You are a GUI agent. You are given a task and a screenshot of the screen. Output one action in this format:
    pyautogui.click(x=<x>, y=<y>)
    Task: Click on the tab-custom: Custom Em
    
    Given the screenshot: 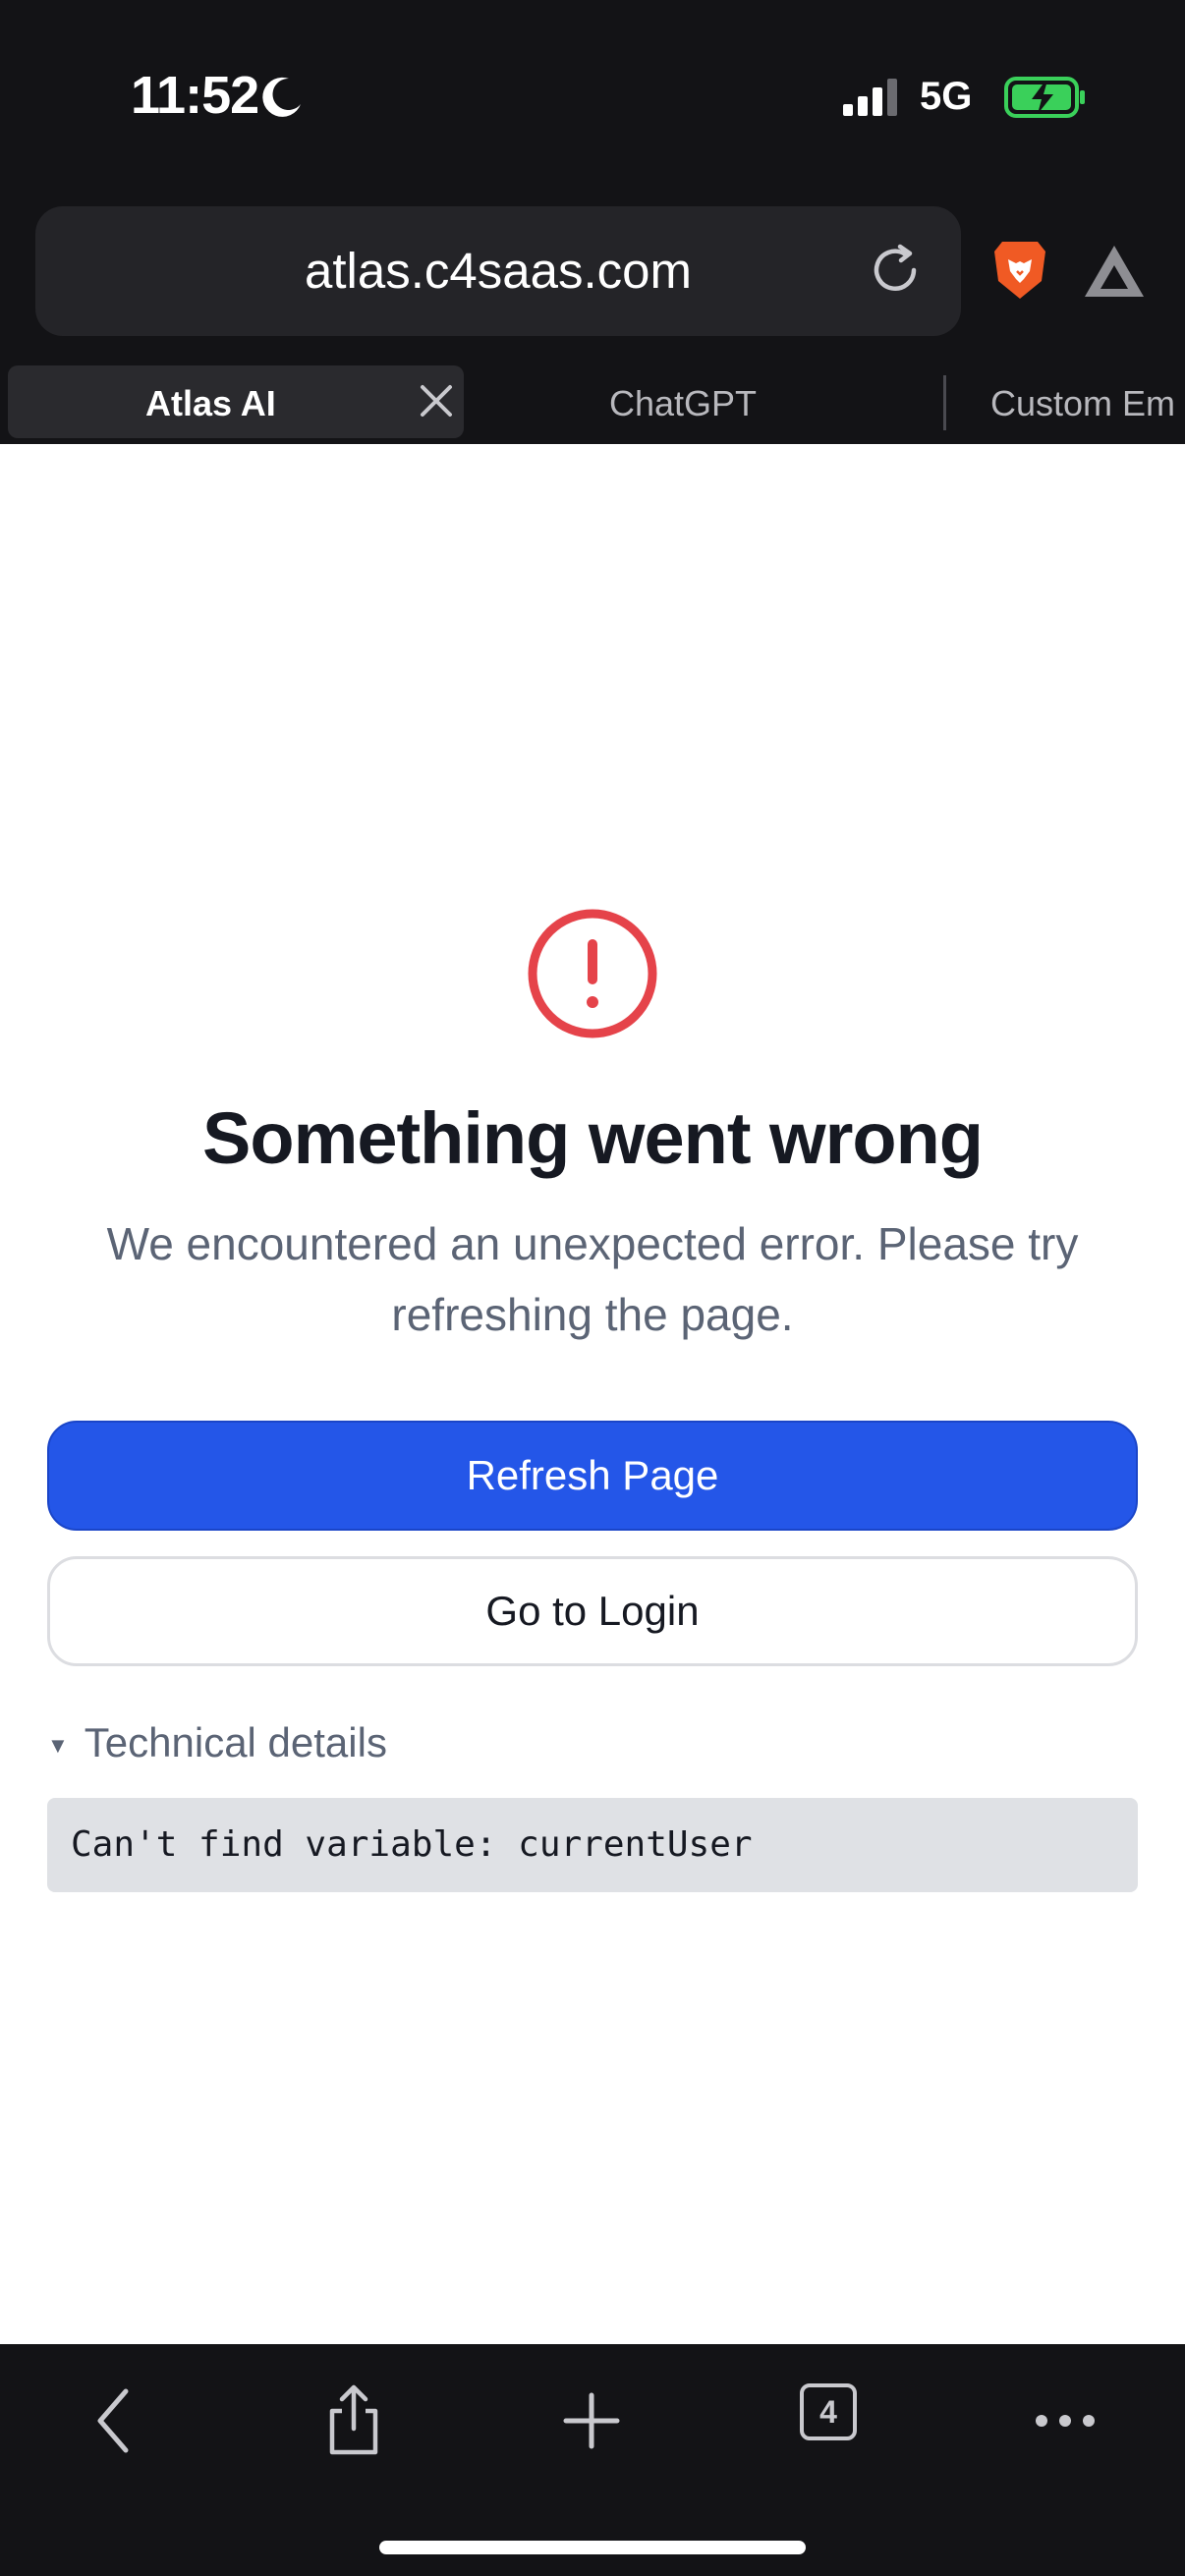 What is the action you would take?
    pyautogui.click(x=1079, y=401)
    